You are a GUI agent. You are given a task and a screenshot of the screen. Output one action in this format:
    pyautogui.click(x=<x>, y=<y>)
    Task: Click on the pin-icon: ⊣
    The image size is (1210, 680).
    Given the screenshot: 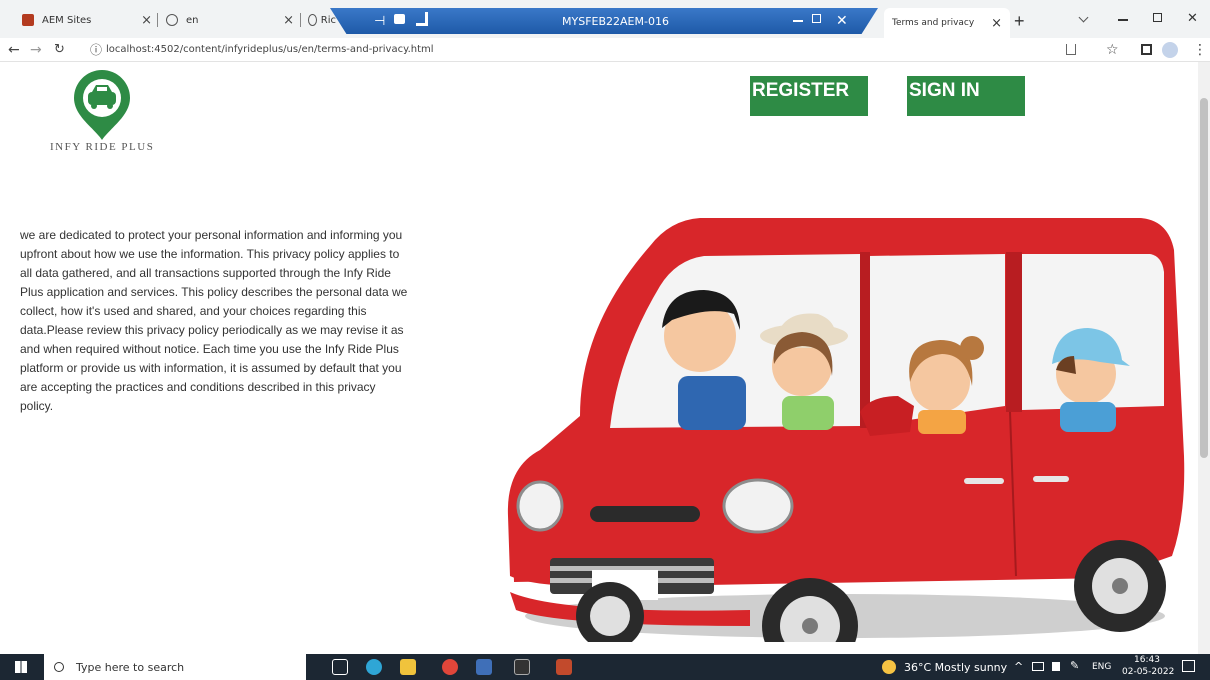 What is the action you would take?
    pyautogui.click(x=379, y=21)
    